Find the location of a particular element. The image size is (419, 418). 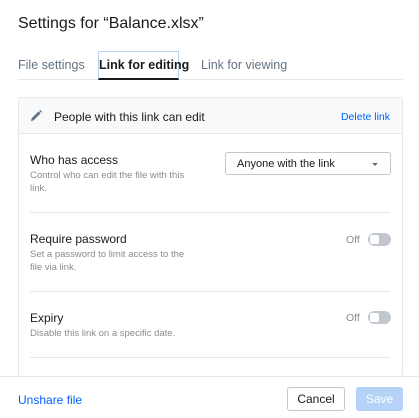

delete-link-button: Delete link is located at coordinates (365, 117).